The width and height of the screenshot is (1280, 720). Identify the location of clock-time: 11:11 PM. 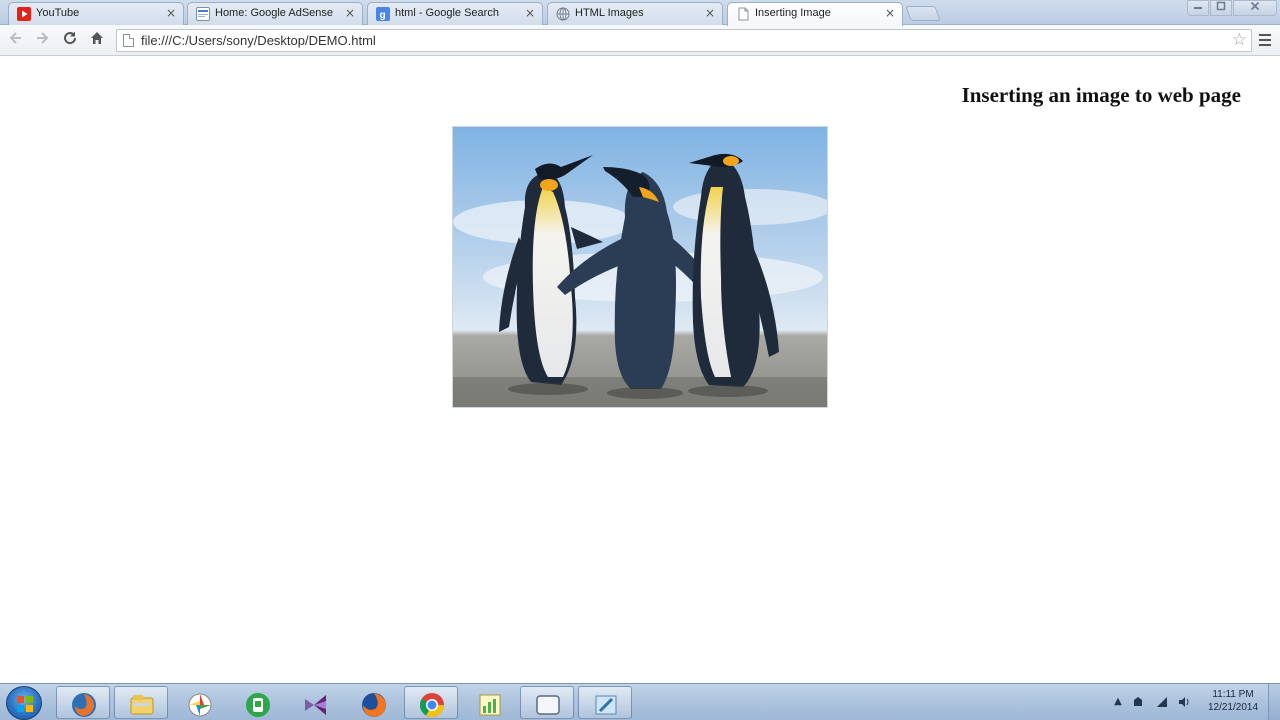
(1233, 694).